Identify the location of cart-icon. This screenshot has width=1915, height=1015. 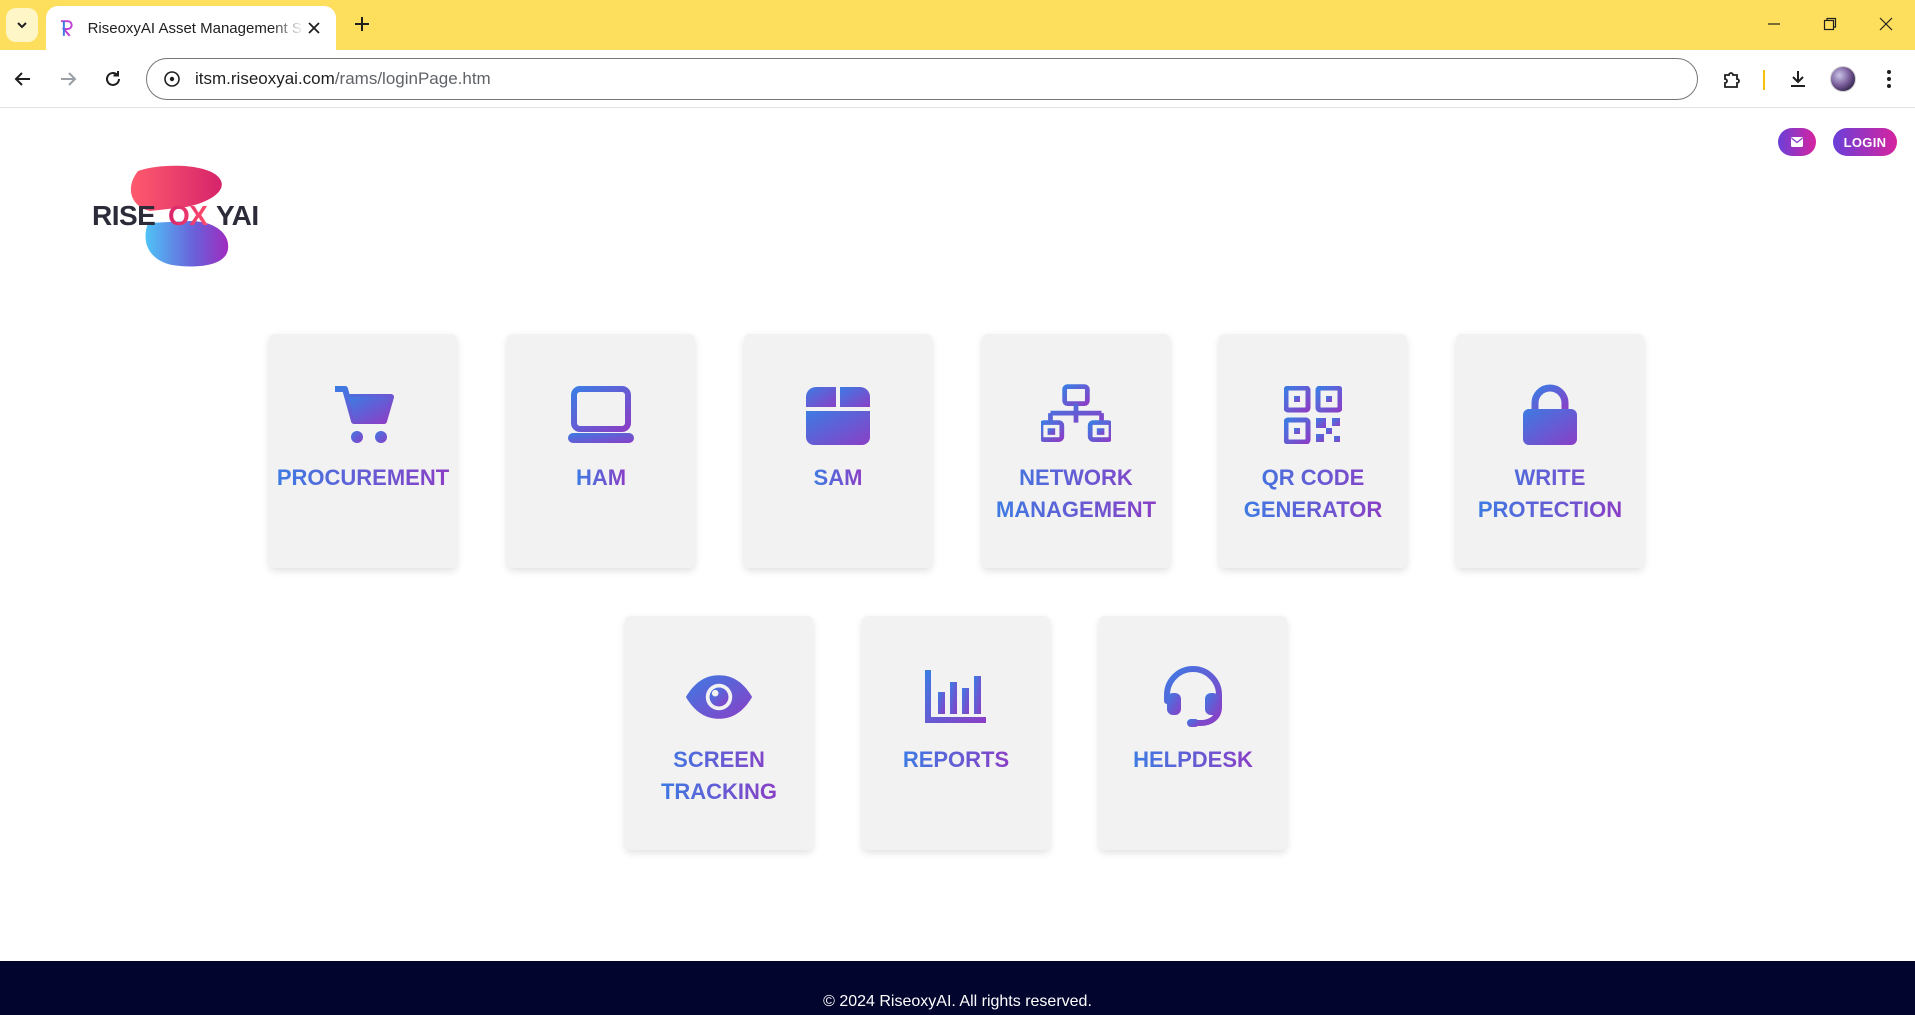
(363, 415).